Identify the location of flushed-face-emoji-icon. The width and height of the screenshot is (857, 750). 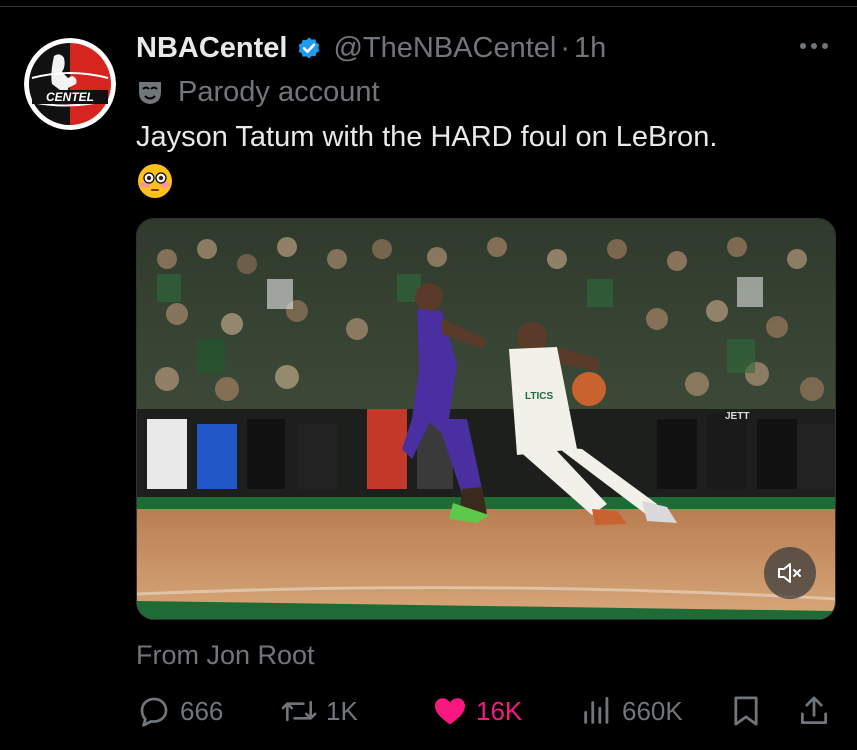
(155, 181).